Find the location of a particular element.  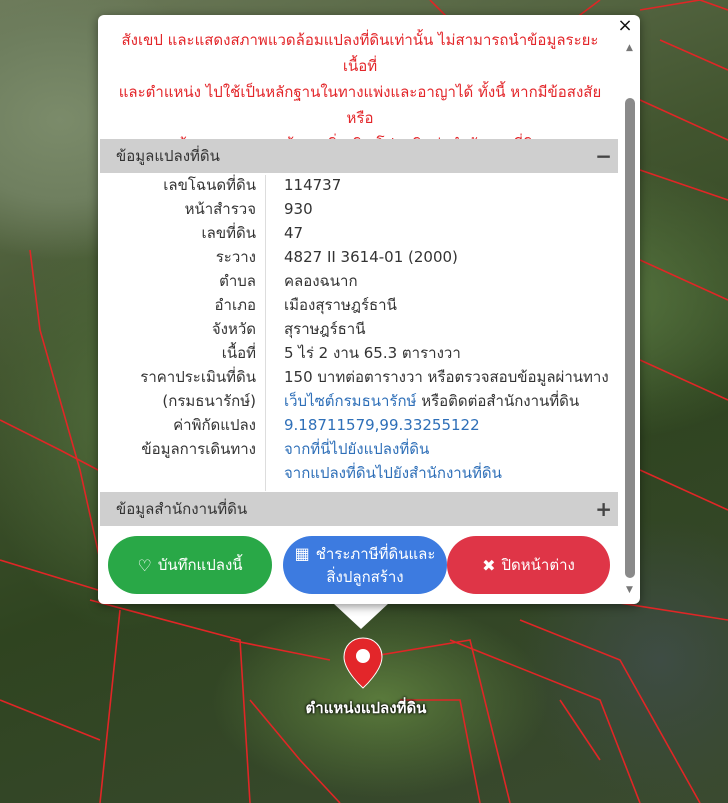

close-window-button: ✖ ปิดหน้าต่าง is located at coordinates (528, 565).